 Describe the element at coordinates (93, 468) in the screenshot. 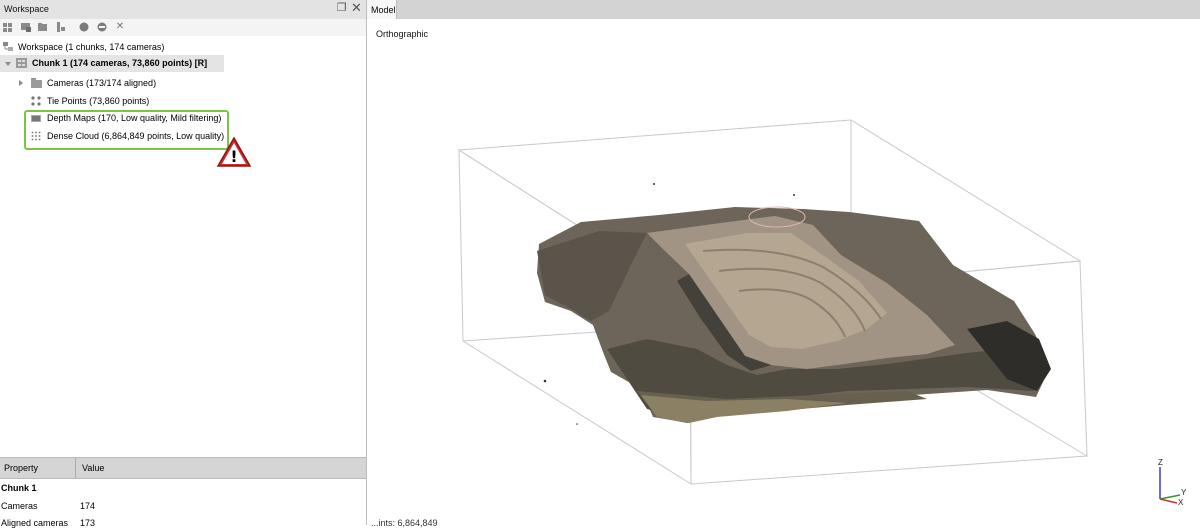

I see `column-header-value: Value` at that location.